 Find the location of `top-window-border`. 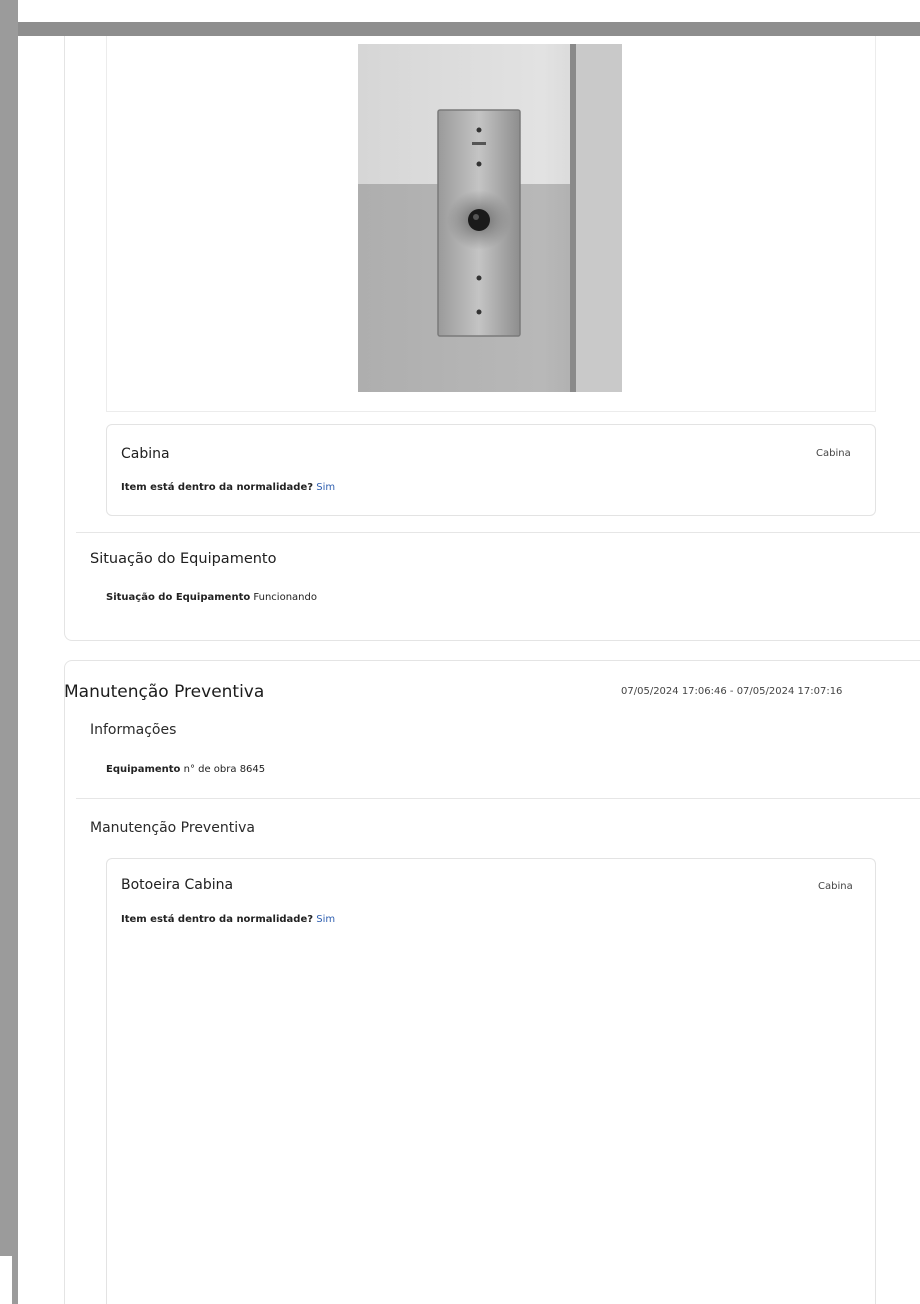

top-window-border is located at coordinates (469, 29).